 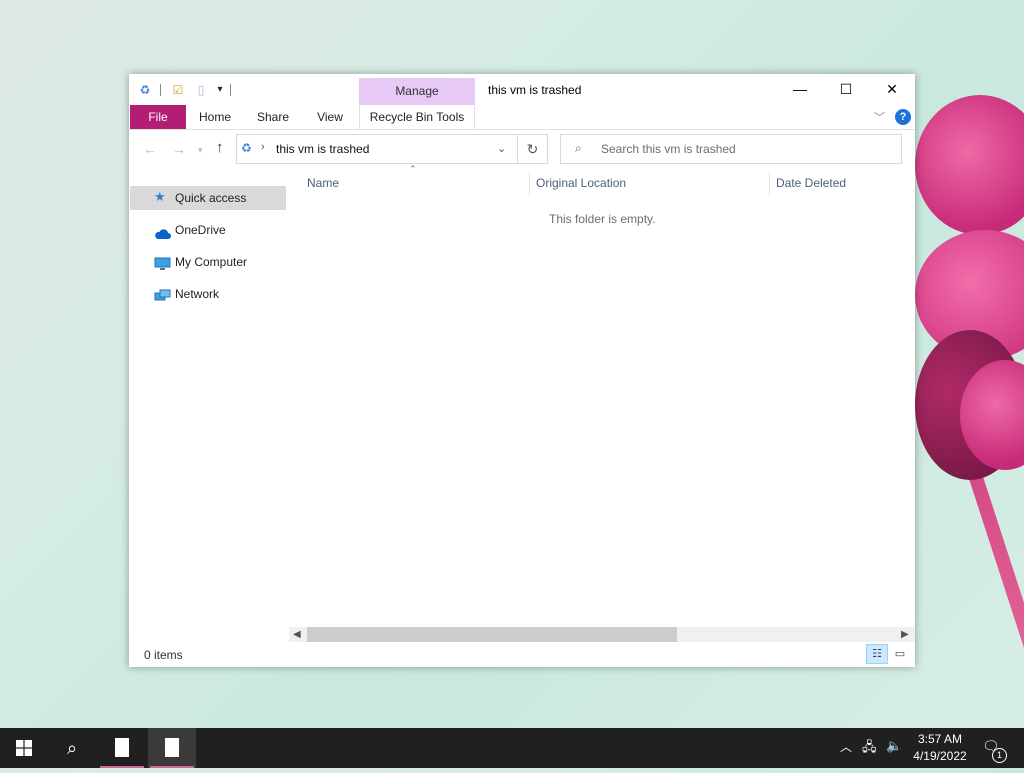 I want to click on tab-home: Home, so click(x=215, y=117).